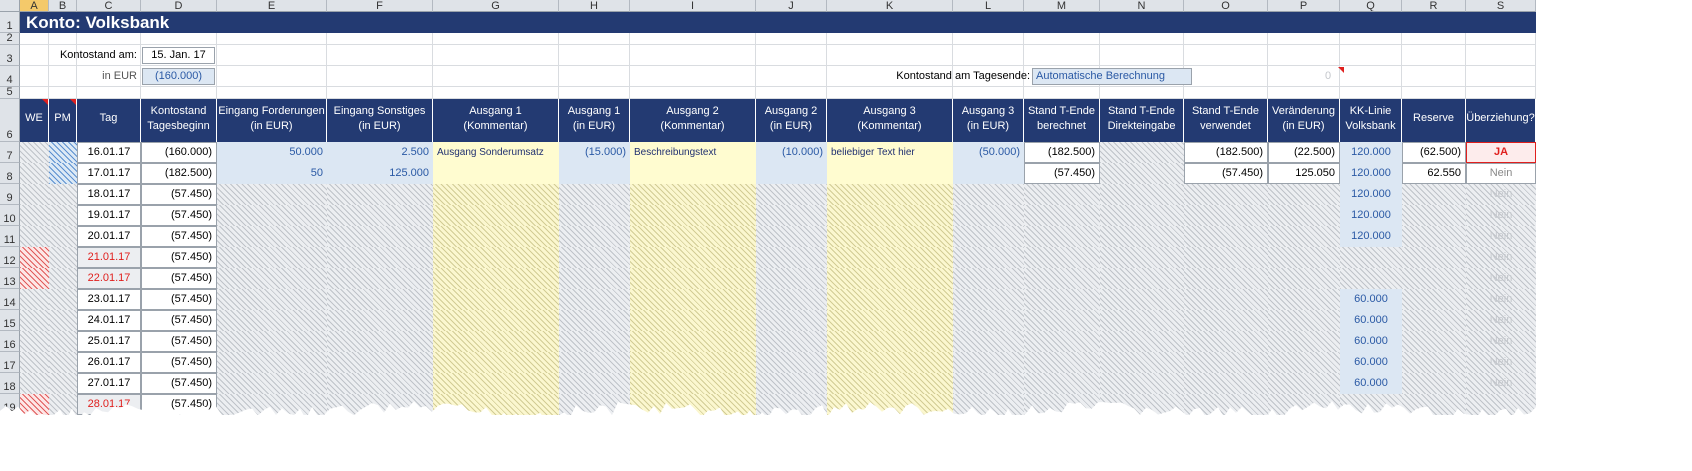 This screenshot has height=471, width=1692. I want to click on cell-Q17: 60.000, so click(1371, 362).